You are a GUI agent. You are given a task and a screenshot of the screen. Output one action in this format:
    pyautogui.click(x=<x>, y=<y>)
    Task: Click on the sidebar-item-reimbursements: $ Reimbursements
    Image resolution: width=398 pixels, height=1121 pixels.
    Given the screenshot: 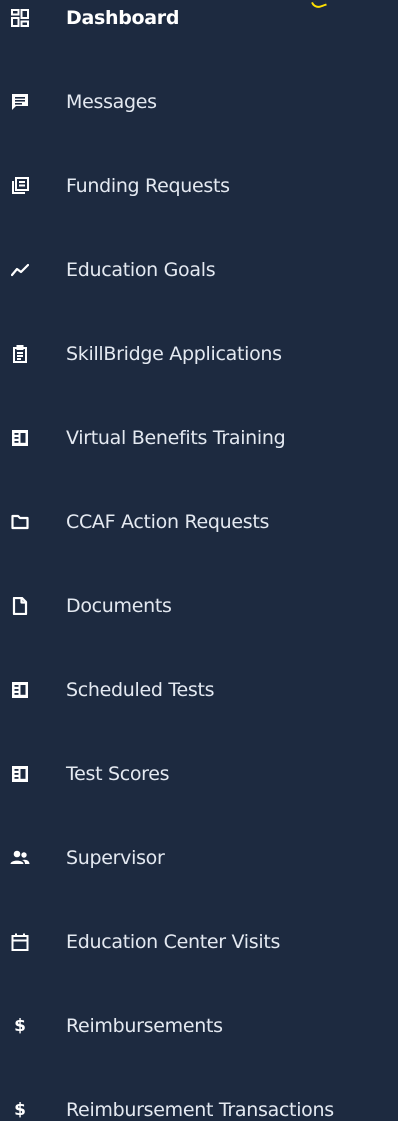 What is the action you would take?
    pyautogui.click(x=199, y=1026)
    